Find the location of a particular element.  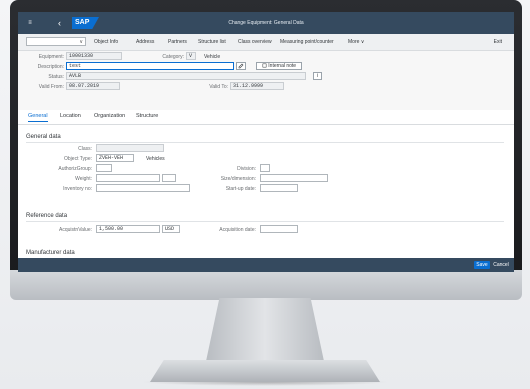

weight-label: Weight: is located at coordinates (83, 179).